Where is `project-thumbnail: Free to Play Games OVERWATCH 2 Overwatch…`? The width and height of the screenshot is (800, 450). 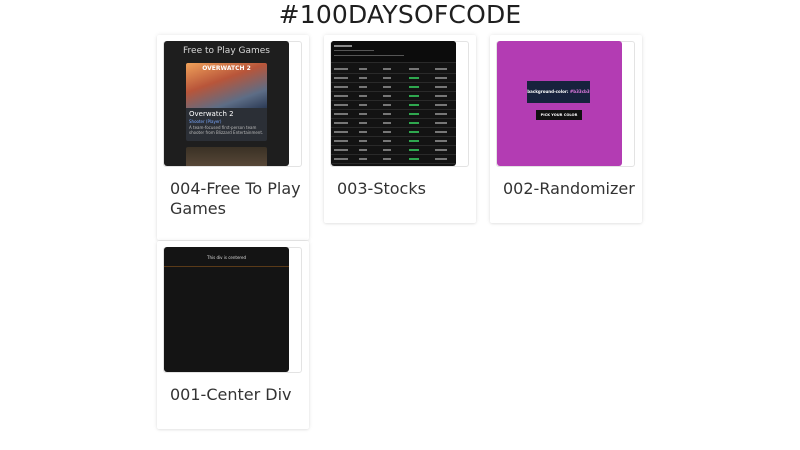
project-thumbnail: Free to Play Games OVERWATCH 2 Overwatch… is located at coordinates (226, 103).